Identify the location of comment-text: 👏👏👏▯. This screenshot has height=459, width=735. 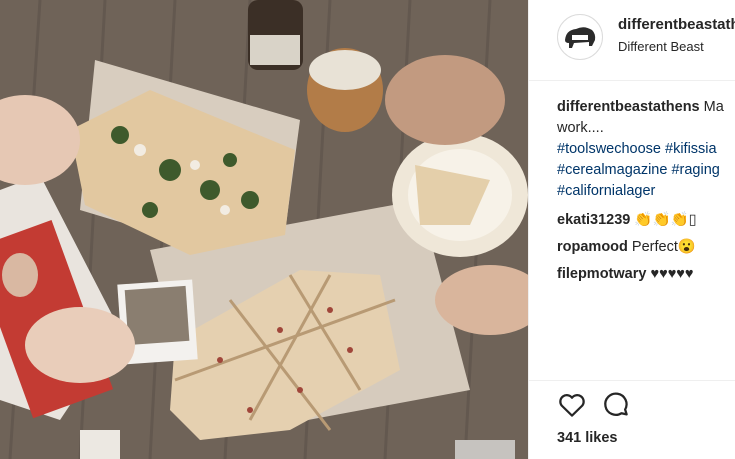
(665, 220).